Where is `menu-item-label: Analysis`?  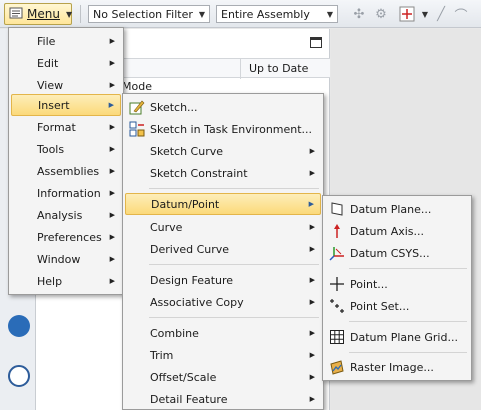
menu-item-label: Analysis is located at coordinates (60, 215).